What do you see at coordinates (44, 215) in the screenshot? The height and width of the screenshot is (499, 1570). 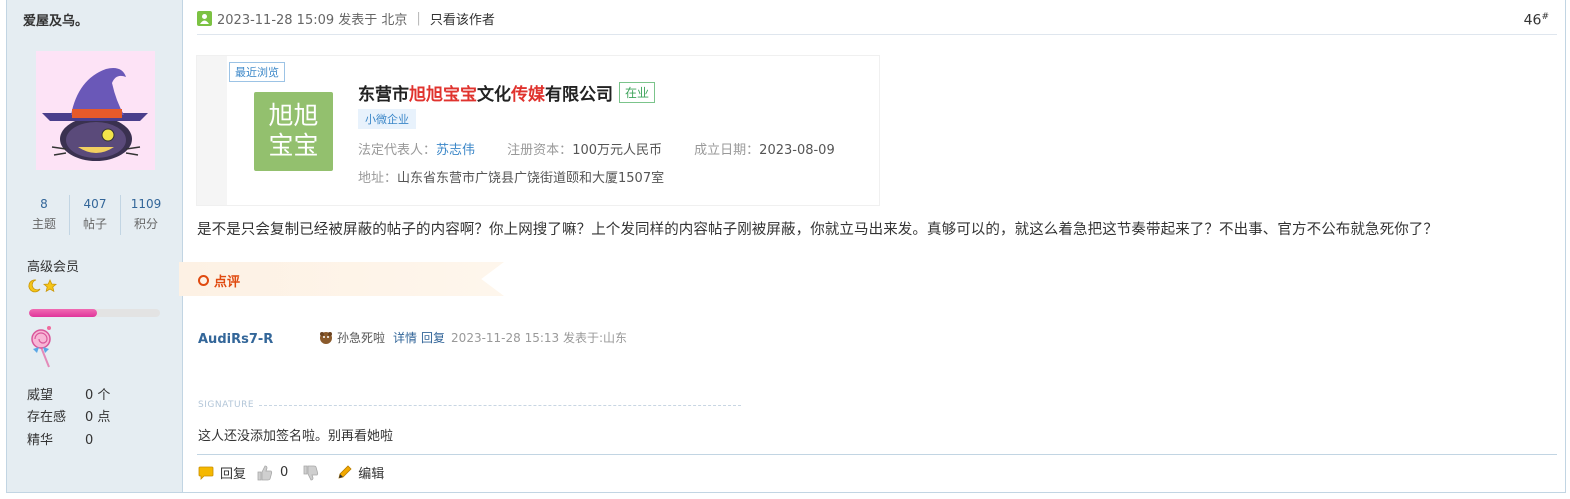 I see `stat-threads: 8 主题` at bounding box center [44, 215].